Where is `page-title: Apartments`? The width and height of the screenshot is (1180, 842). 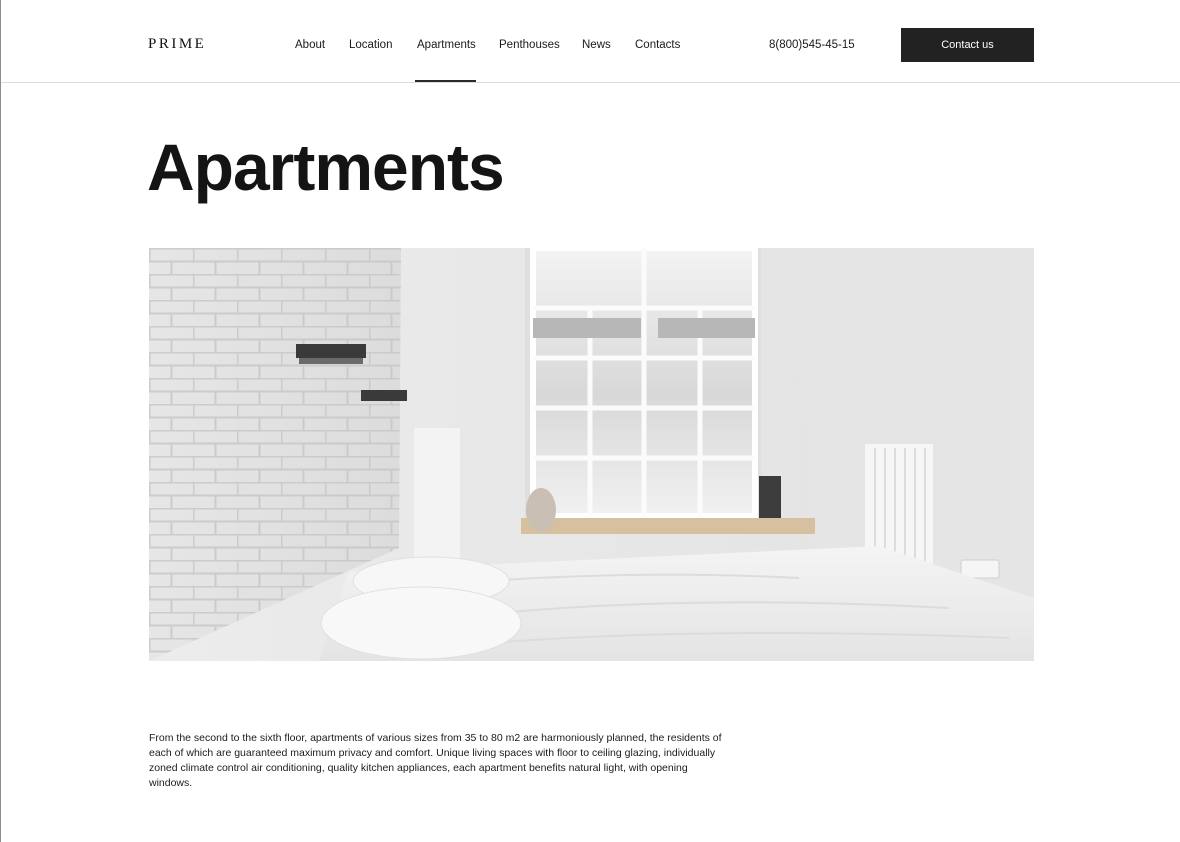
page-title: Apartments is located at coordinates (326, 167).